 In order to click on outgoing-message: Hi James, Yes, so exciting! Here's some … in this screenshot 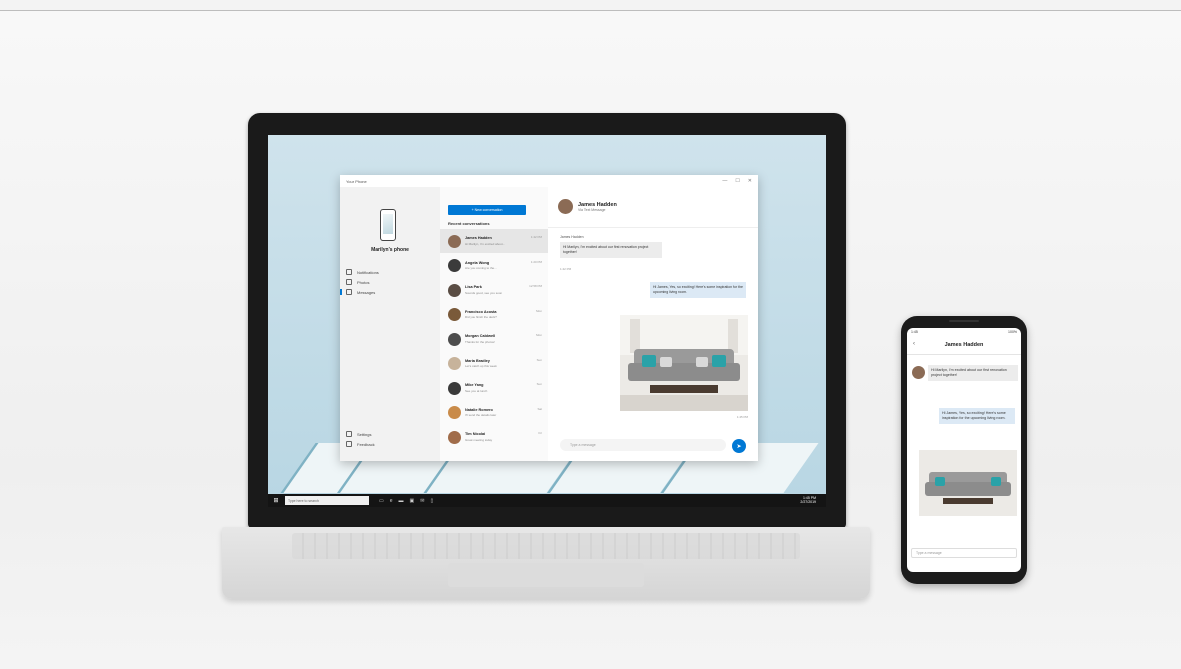, I will do `click(698, 290)`.